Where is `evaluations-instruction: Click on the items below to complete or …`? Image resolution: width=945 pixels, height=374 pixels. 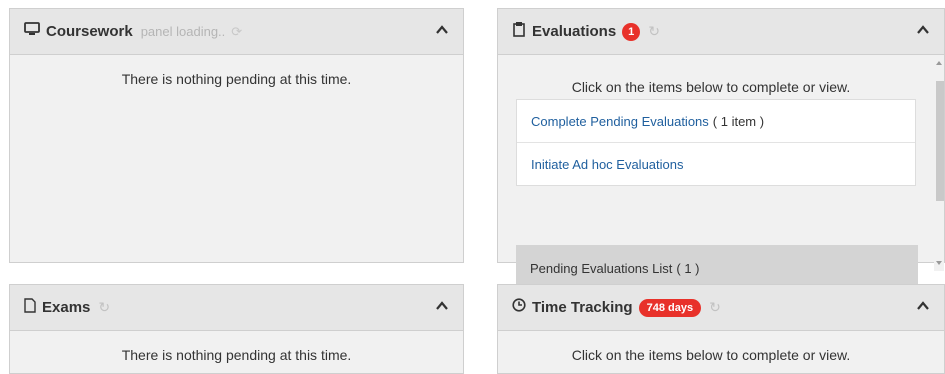 evaluations-instruction: Click on the items below to complete or … is located at coordinates (711, 87).